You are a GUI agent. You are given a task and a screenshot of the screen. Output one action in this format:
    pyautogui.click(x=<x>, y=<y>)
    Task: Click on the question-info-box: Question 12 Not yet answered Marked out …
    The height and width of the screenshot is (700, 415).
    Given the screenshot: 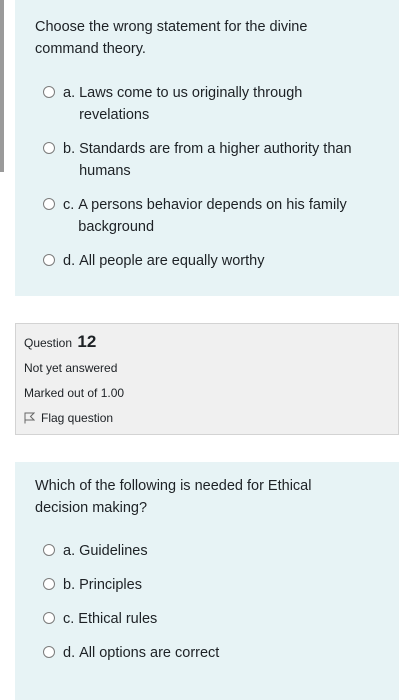 What is the action you would take?
    pyautogui.click(x=207, y=379)
    